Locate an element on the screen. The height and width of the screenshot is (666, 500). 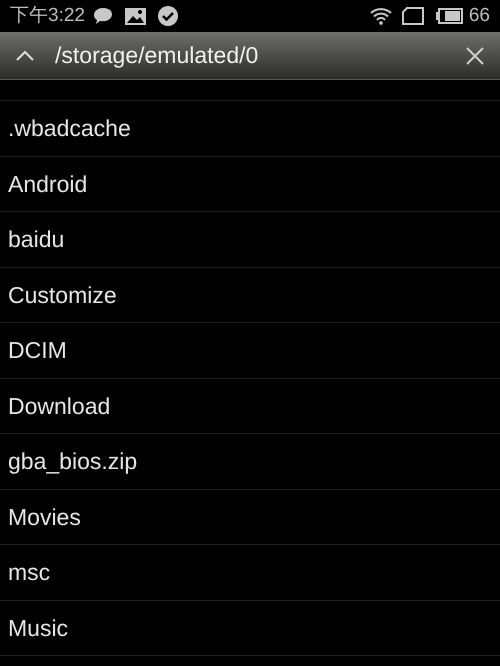
status-time: 下午3:22 is located at coordinates (47, 16).